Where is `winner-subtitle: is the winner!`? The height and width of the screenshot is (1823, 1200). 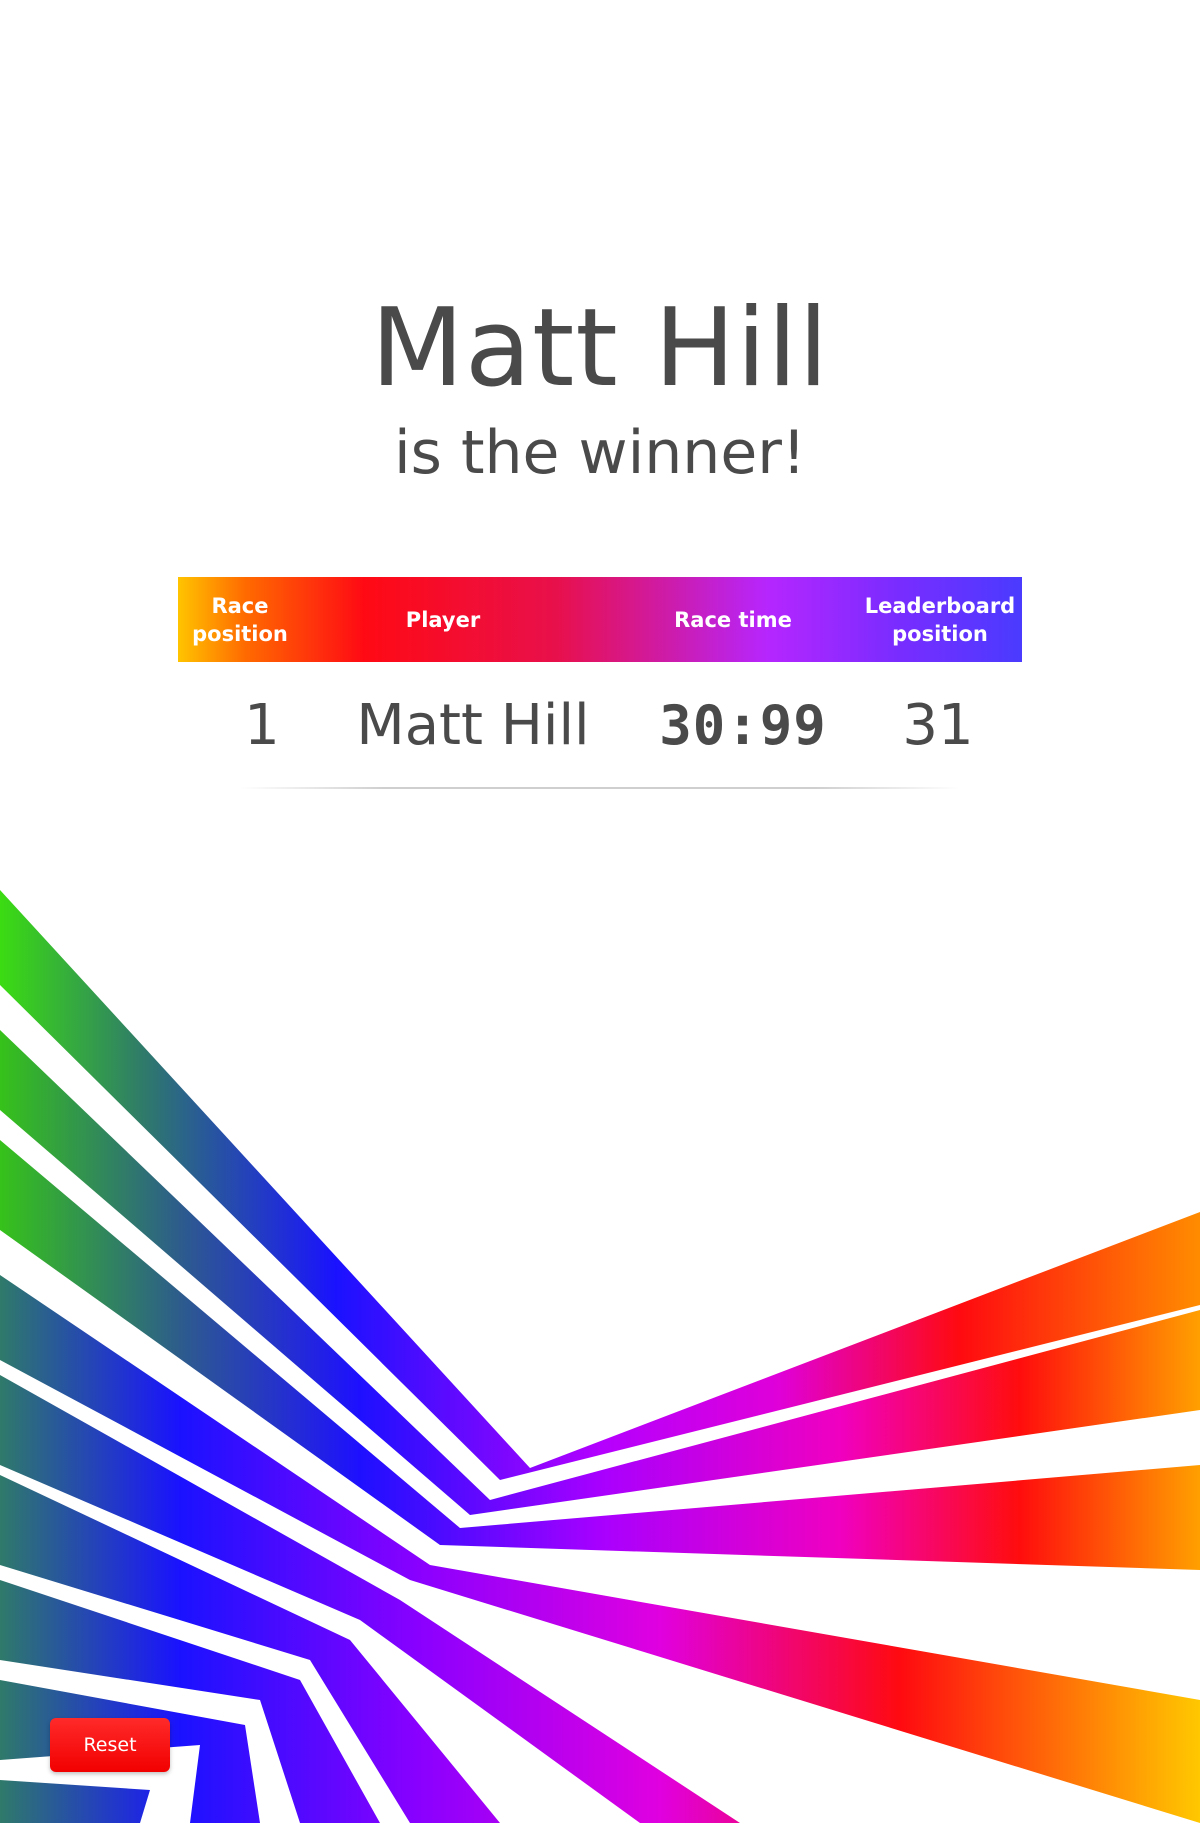
winner-subtitle: is the winner! is located at coordinates (600, 453).